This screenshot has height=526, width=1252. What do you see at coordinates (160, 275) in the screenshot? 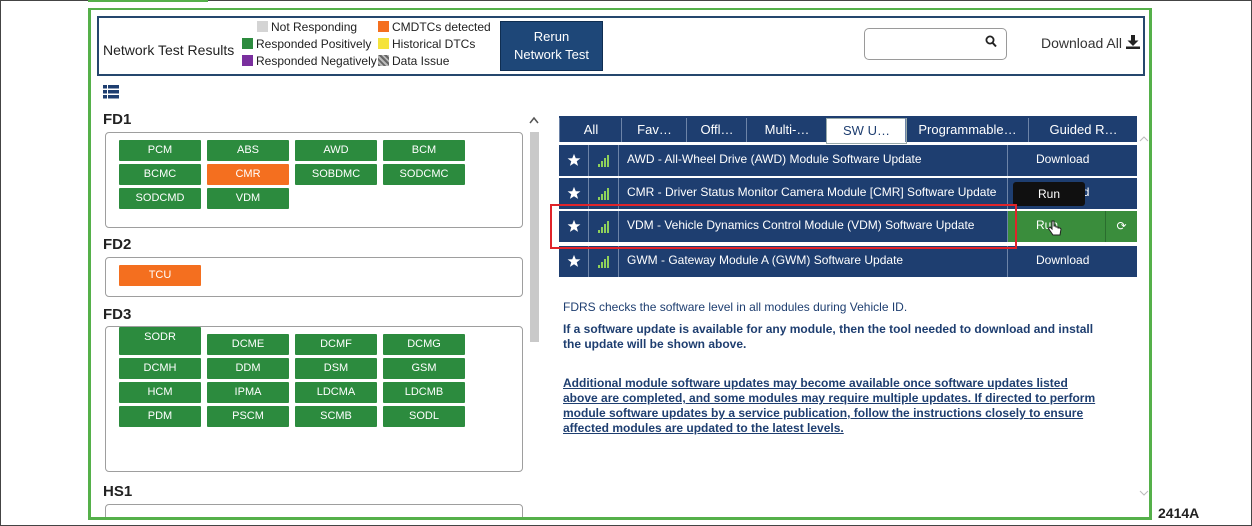
I see `module-button-tcu: TCU` at bounding box center [160, 275].